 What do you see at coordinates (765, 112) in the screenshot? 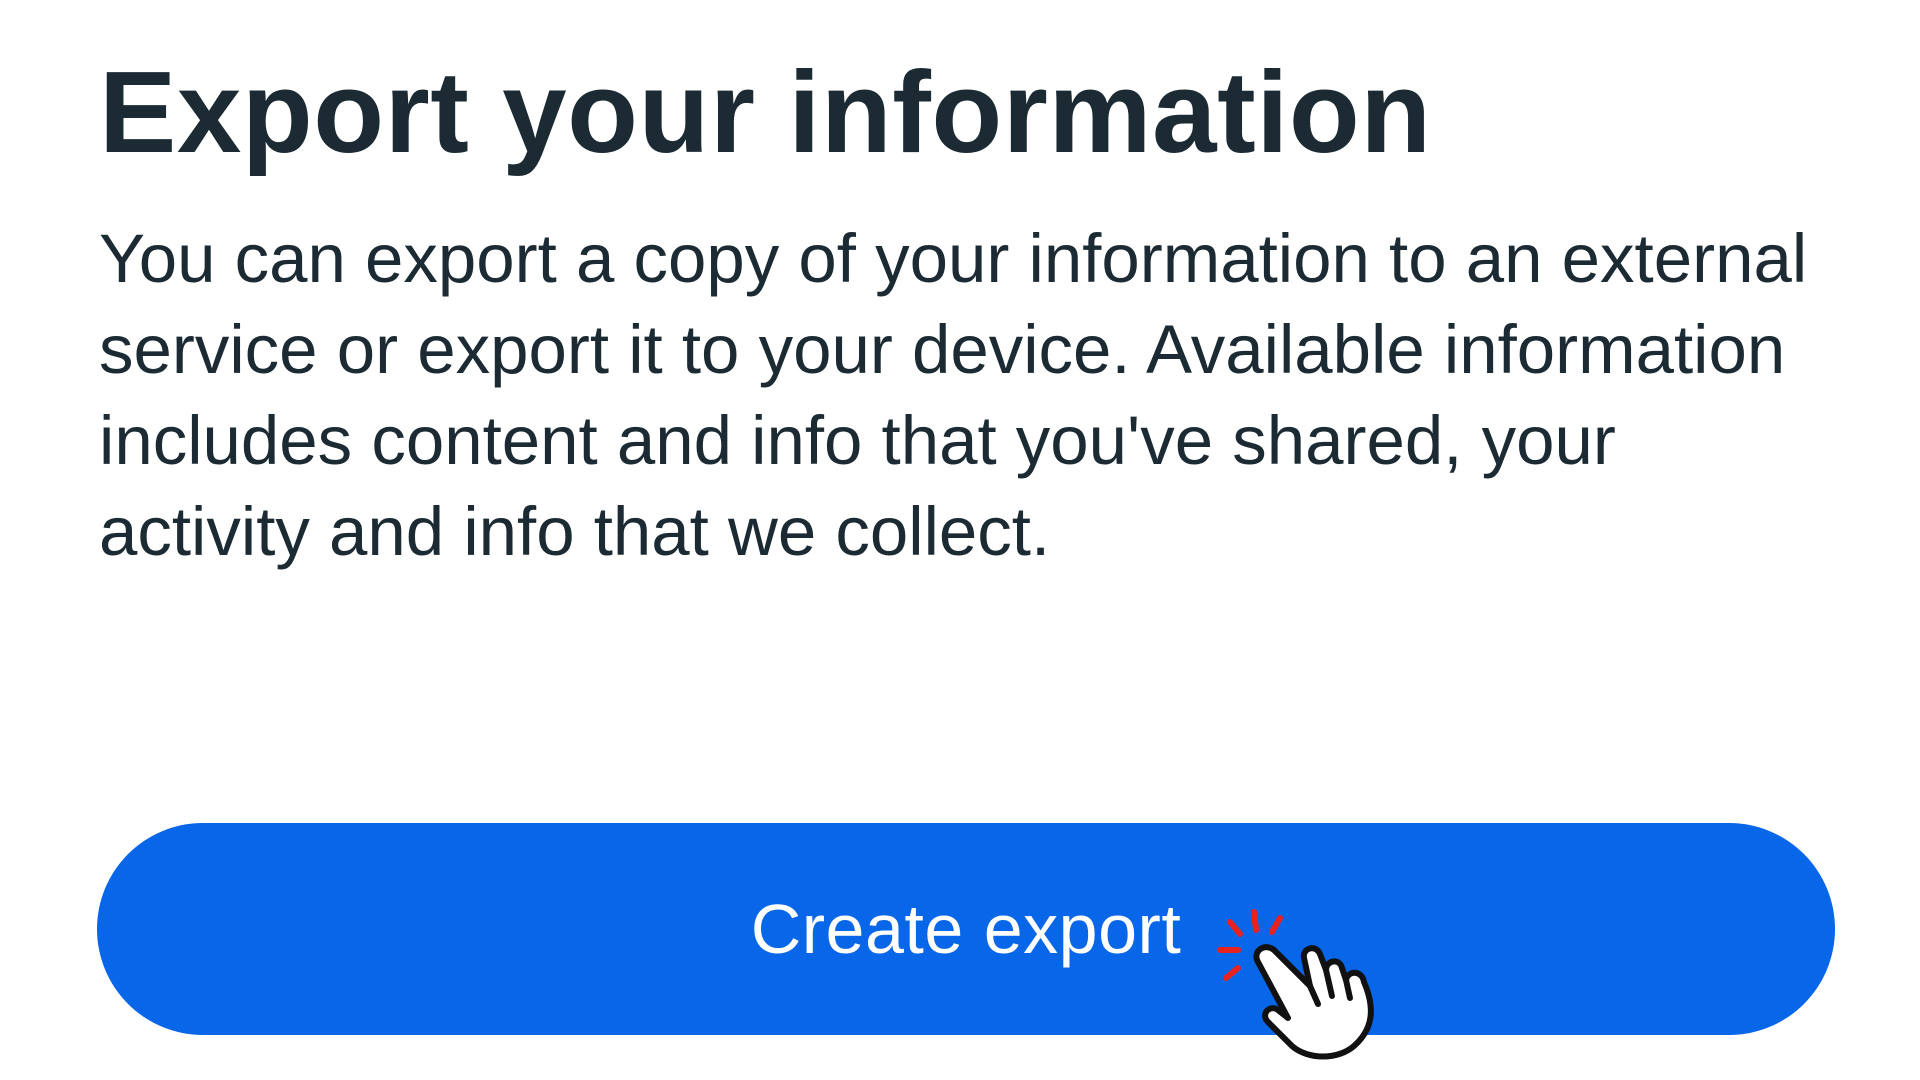
I see `page-title: Export your information` at bounding box center [765, 112].